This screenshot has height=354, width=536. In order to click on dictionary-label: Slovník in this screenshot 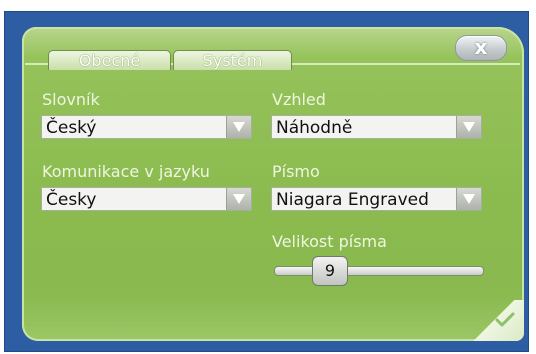, I will do `click(71, 99)`.